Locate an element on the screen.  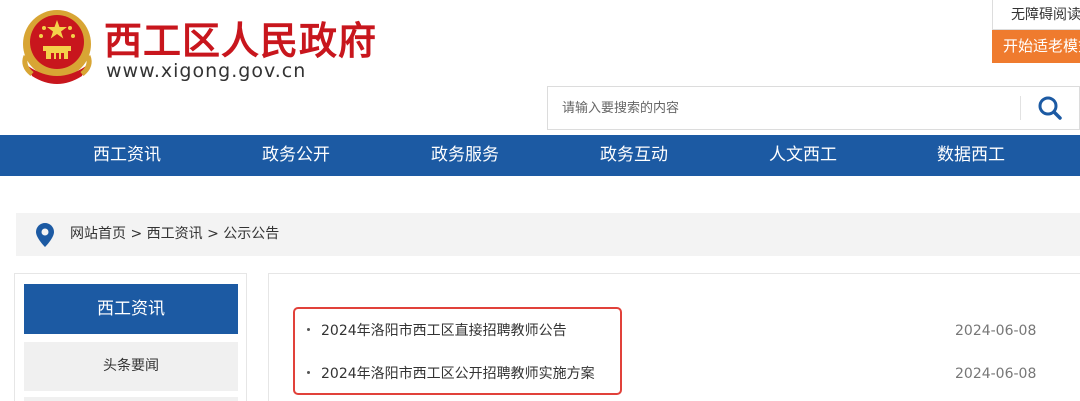
sidebar-heading: 西工资讯 is located at coordinates (131, 309).